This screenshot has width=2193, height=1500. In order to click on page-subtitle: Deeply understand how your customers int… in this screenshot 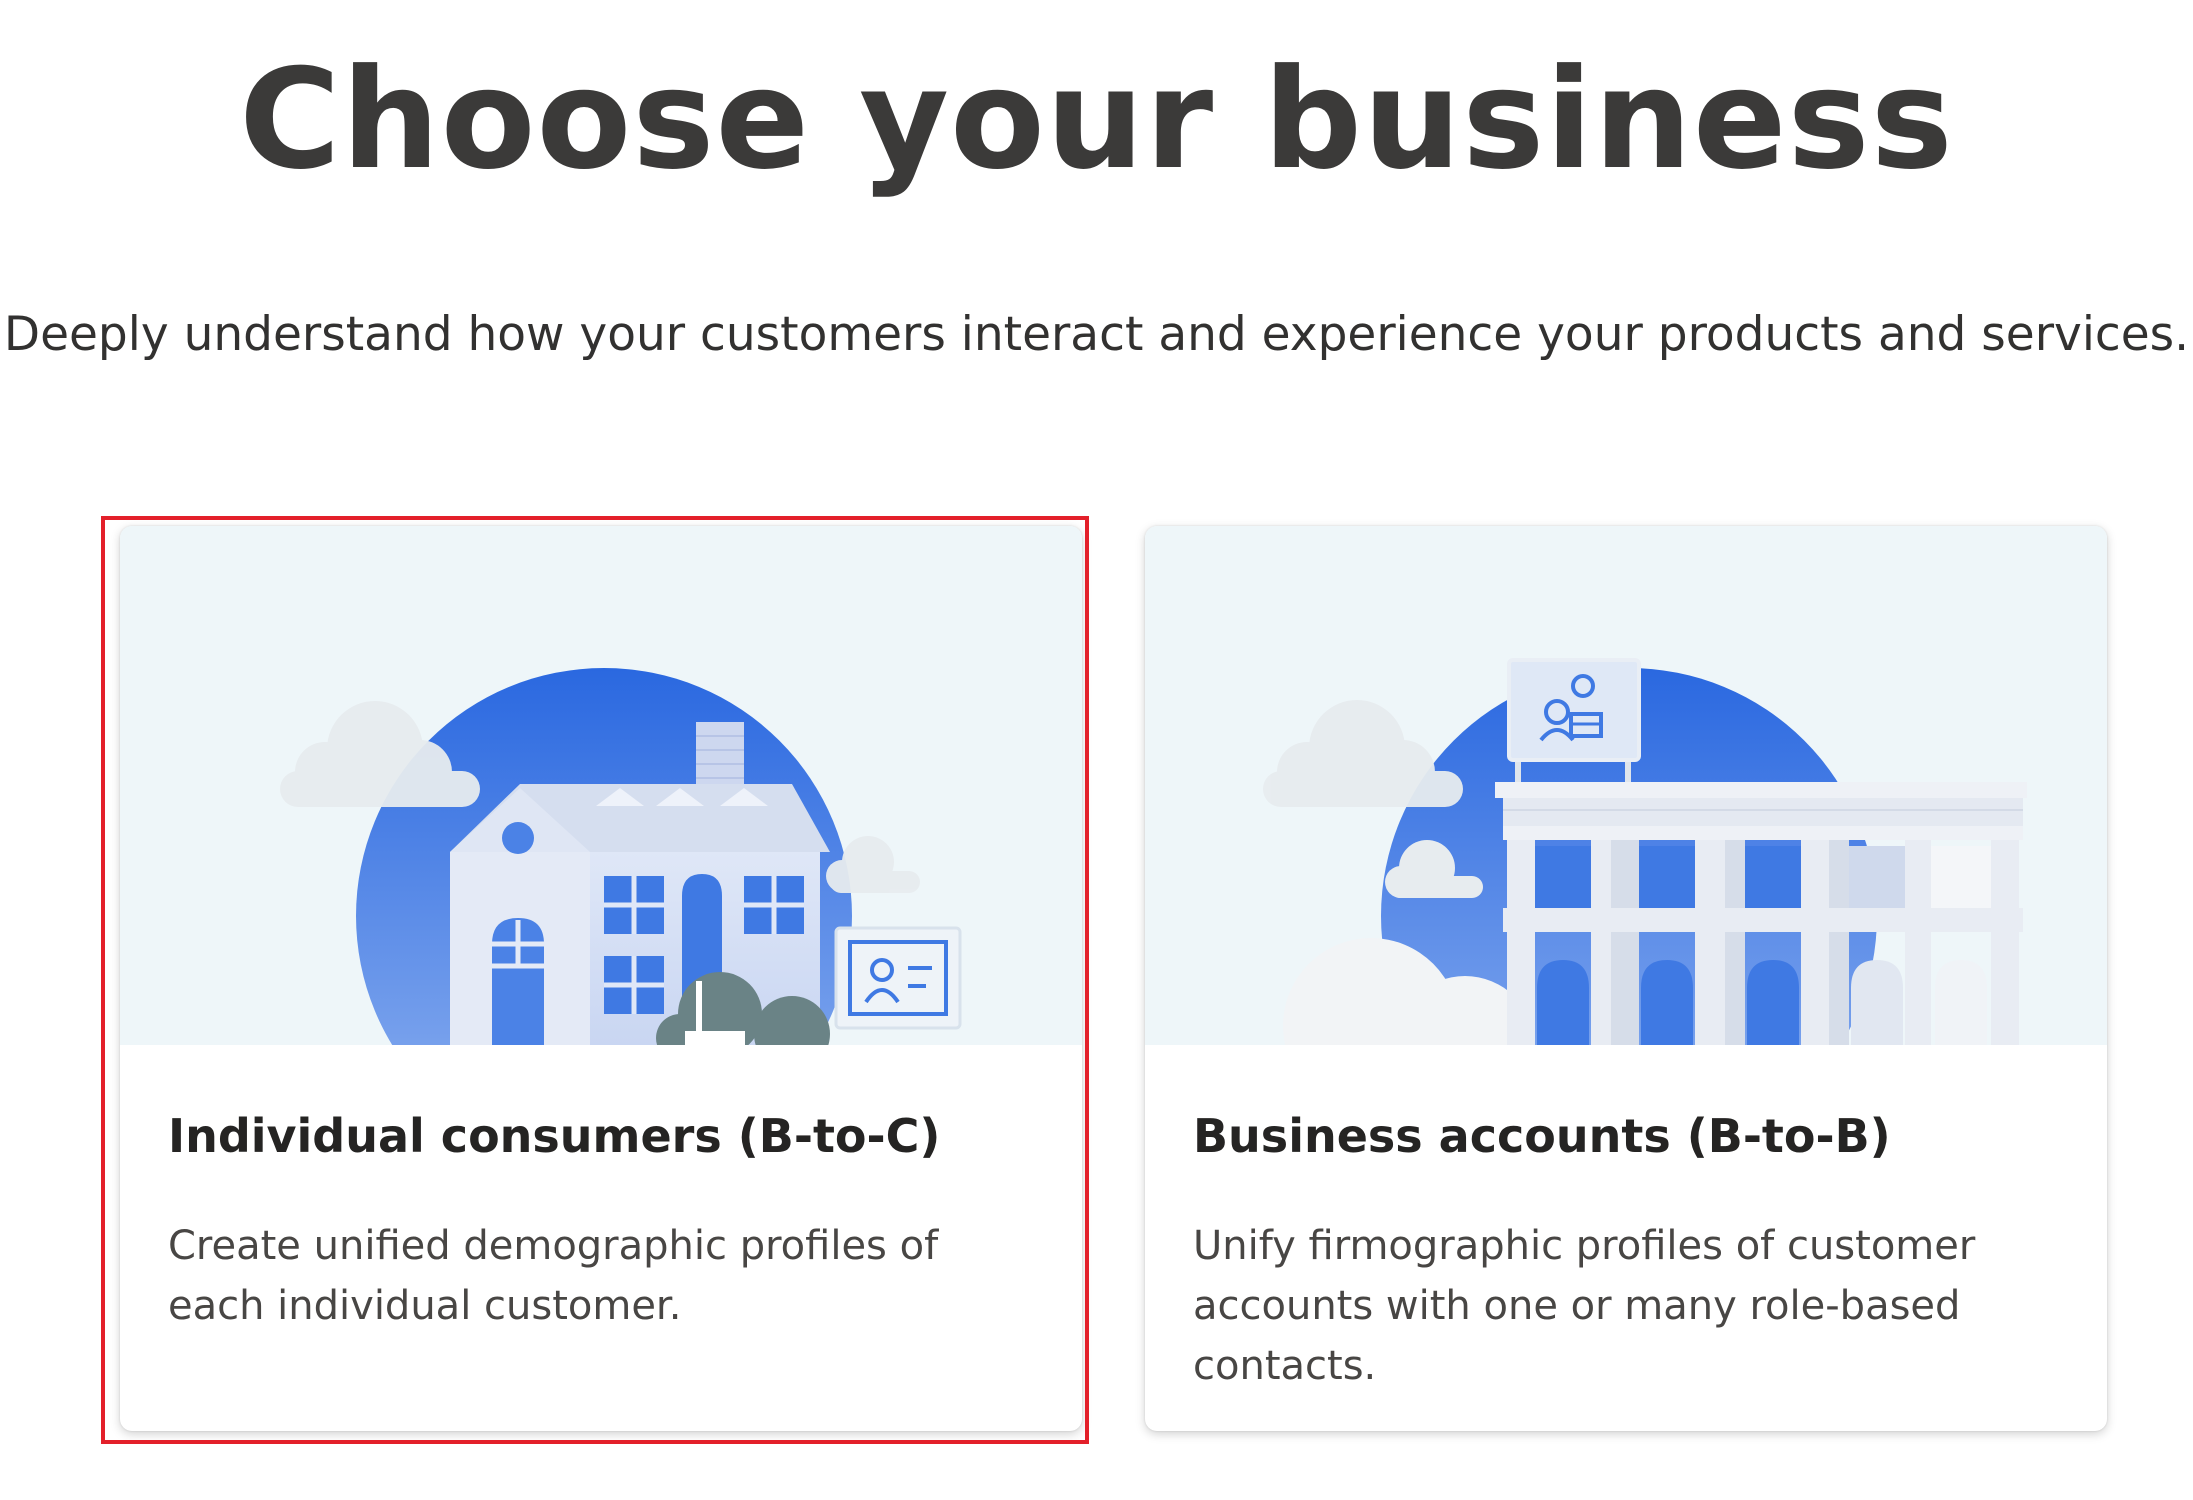, I will do `click(1096, 334)`.